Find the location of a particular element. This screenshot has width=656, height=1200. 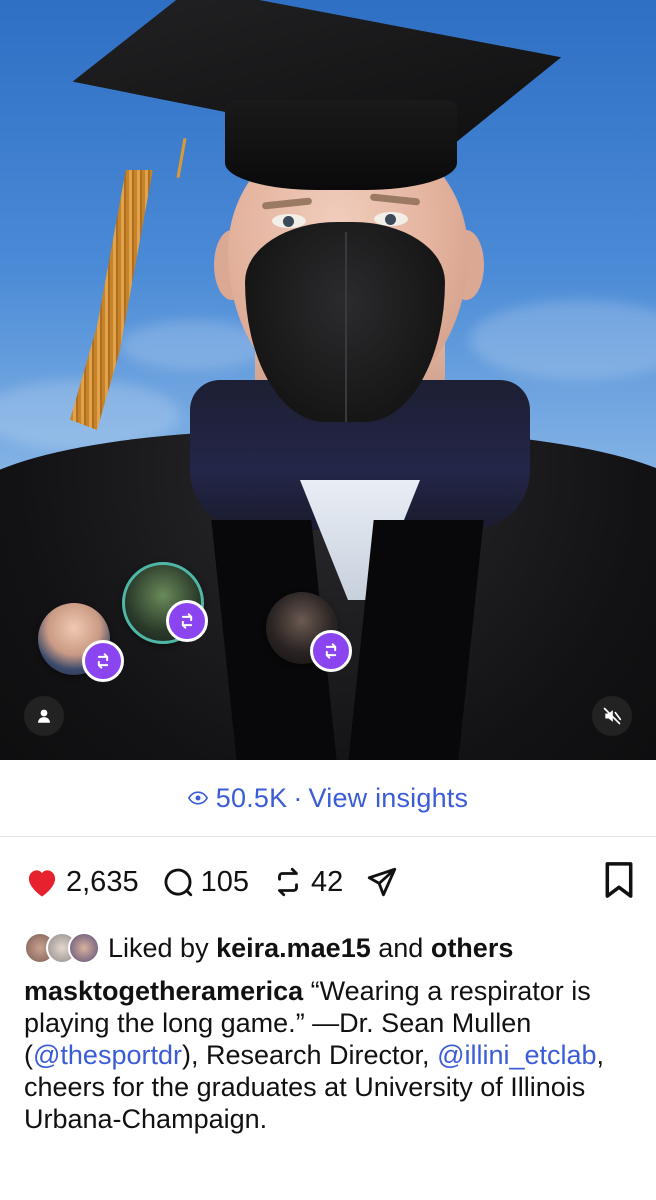

caption-username: masktogetheramerica is located at coordinates (163, 991).